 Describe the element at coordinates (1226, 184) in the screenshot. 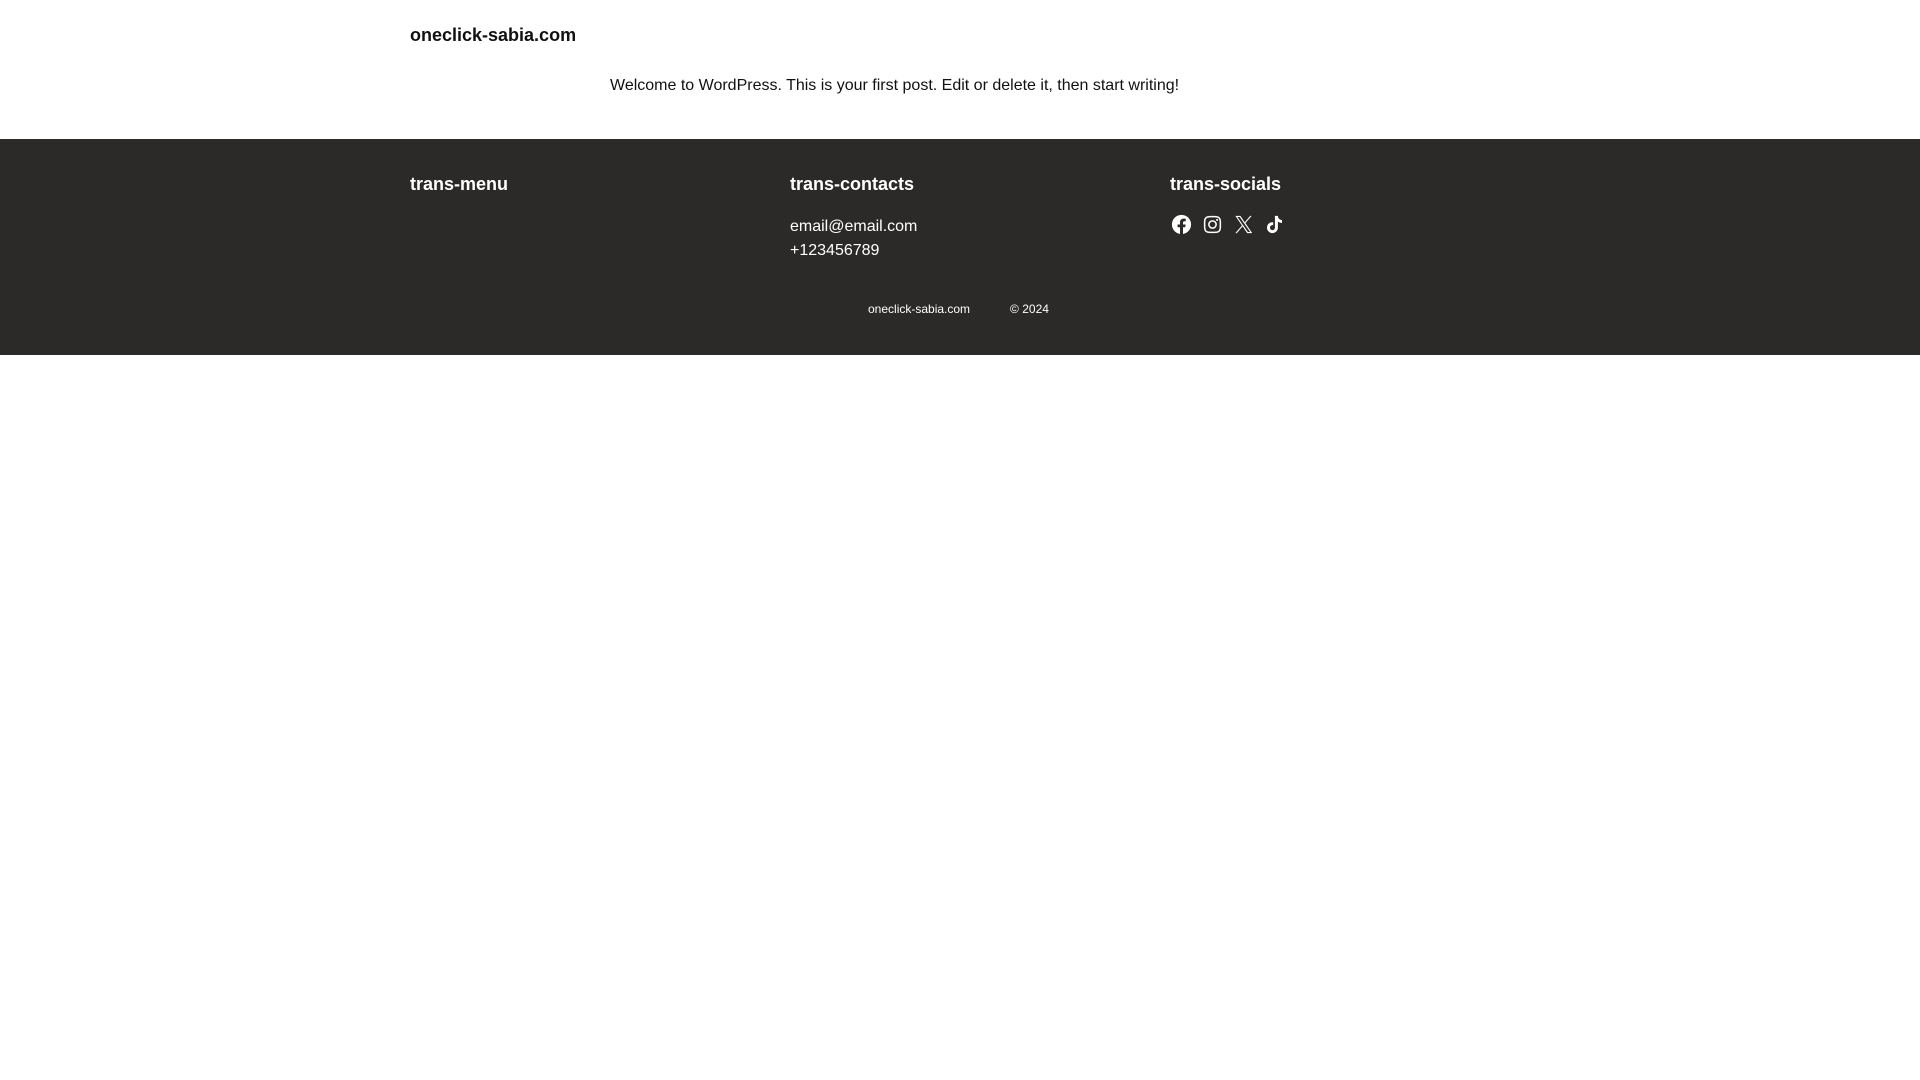

I see `footer-socials-heading: trans-socials` at that location.